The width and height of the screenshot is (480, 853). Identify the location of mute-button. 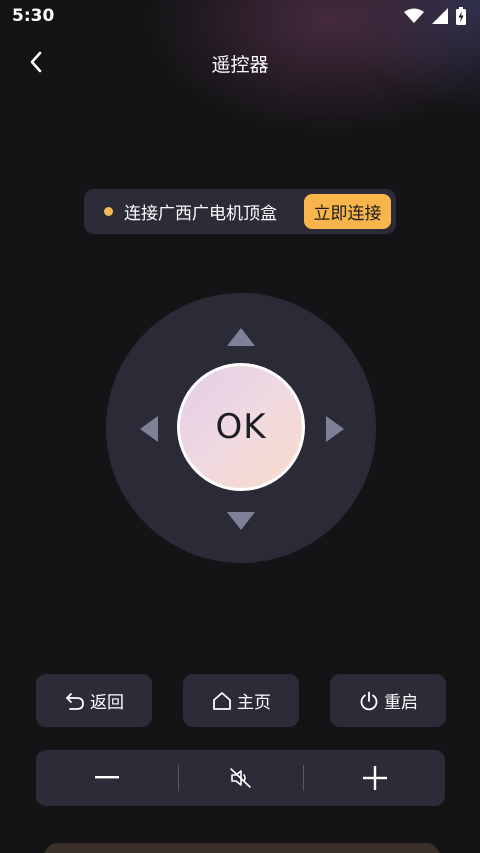
(241, 778).